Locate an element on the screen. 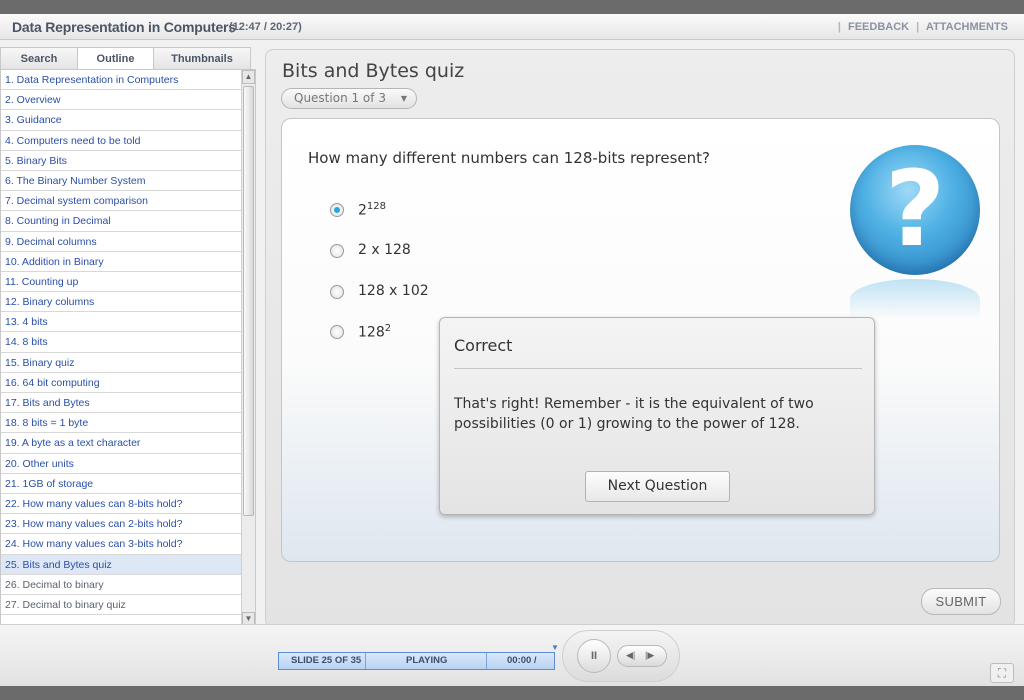 The width and height of the screenshot is (1024, 700). sidebar-item: 12. Binary columns is located at coordinates (121, 302).